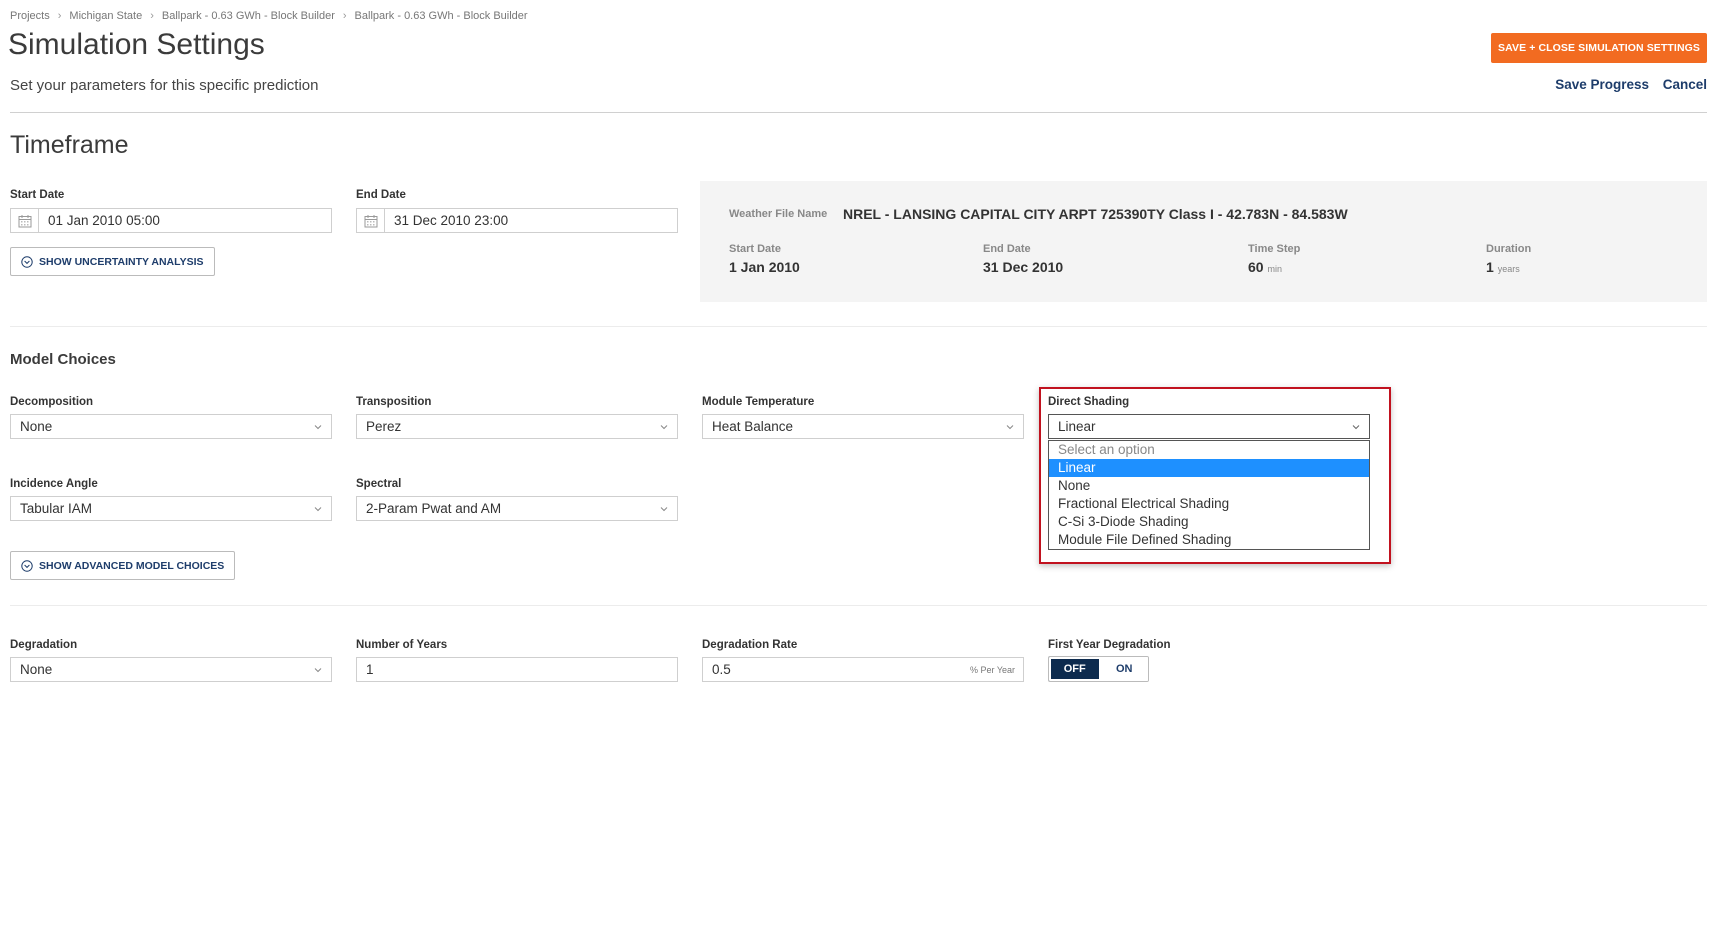  Describe the element at coordinates (1075, 669) in the screenshot. I see `toggle-off-option: OFF` at that location.